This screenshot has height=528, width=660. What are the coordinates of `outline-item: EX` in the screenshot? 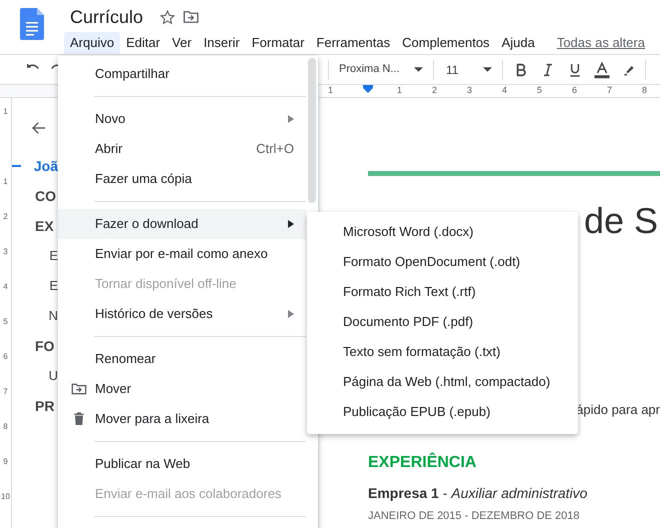 It's located at (44, 226).